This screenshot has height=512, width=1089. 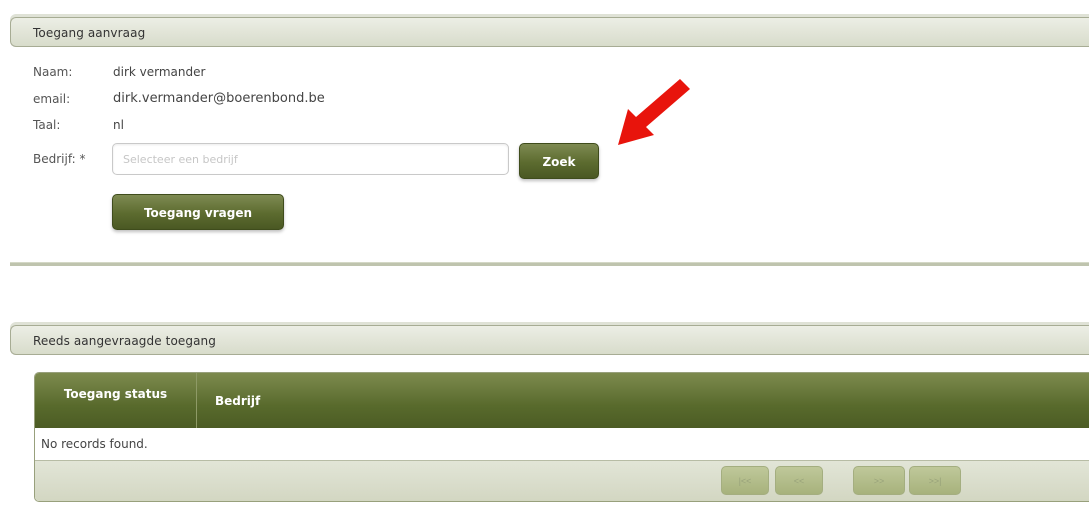 What do you see at coordinates (94, 444) in the screenshot?
I see `empty-message: No records found.` at bounding box center [94, 444].